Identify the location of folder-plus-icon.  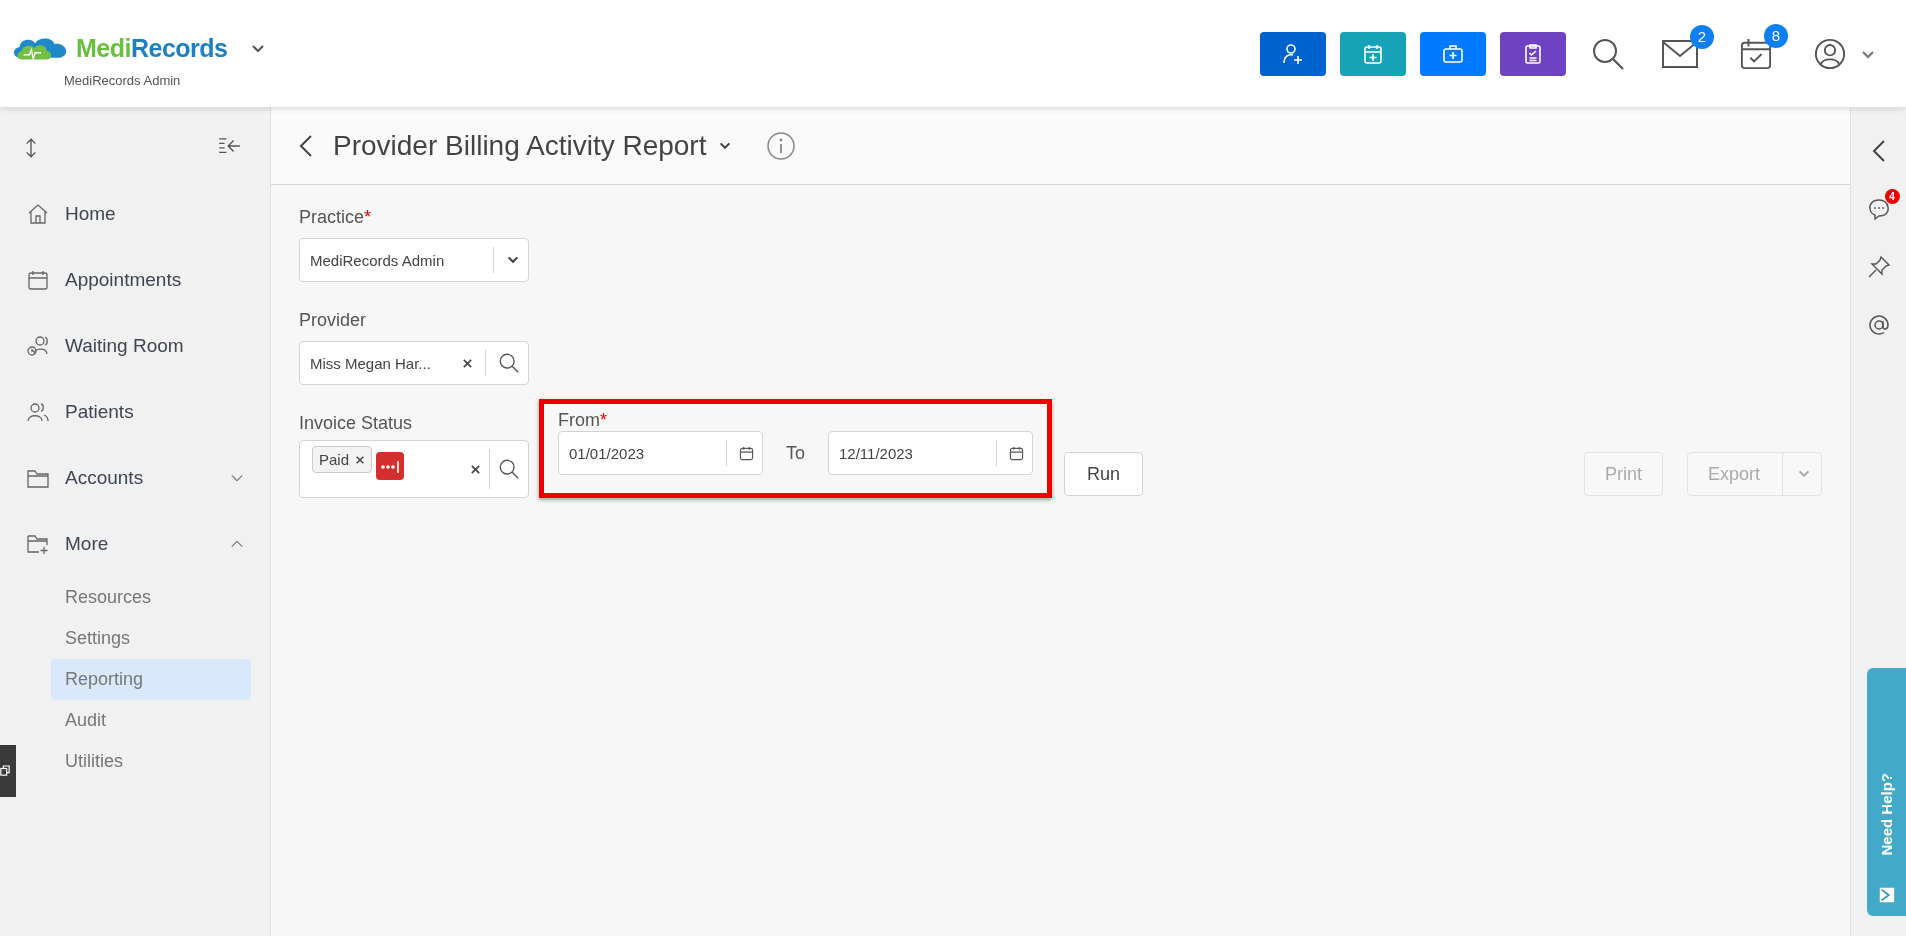
(38, 544).